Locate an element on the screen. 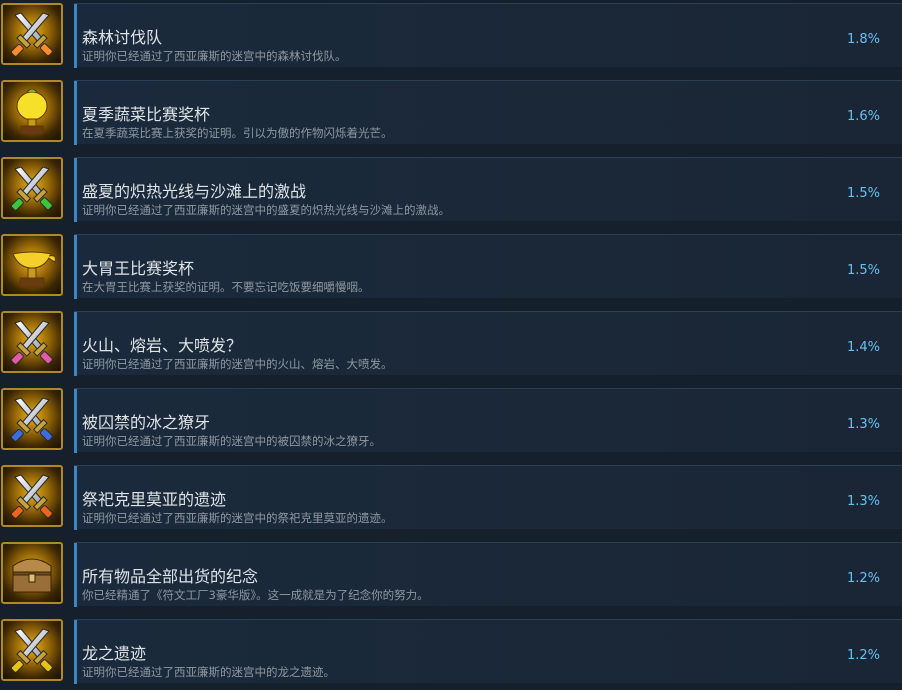  achievement-title: 龙之遗迹 is located at coordinates (114, 653).